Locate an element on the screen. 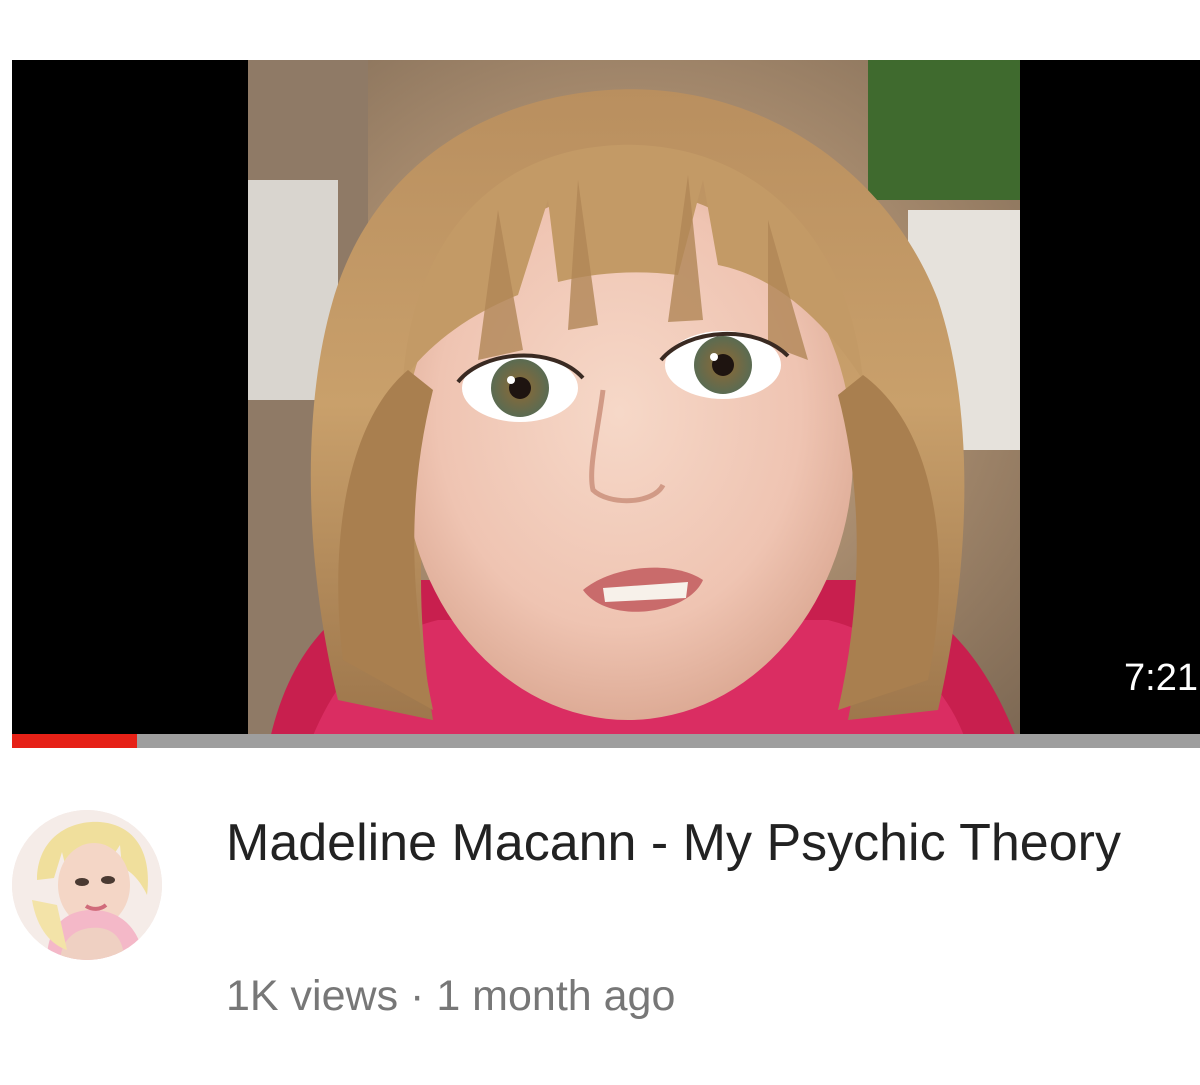 This screenshot has width=1200, height=1085. video-title: Madeline Macann - My Psychic Theory is located at coordinates (696, 843).